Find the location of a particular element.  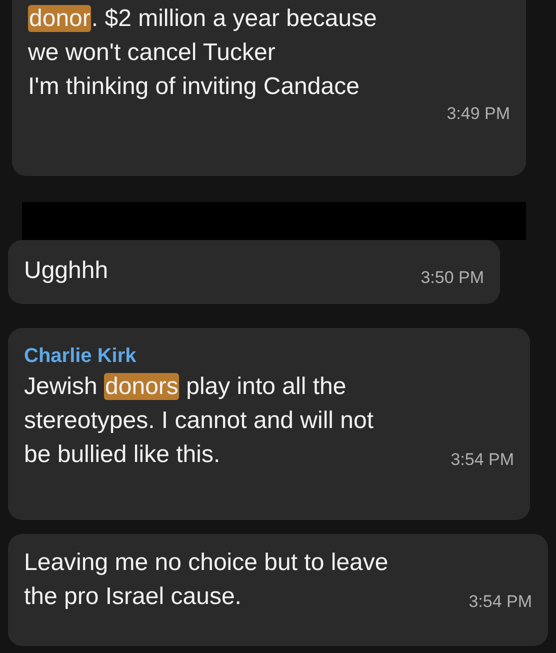

message-time: 3:50 PM is located at coordinates (452, 278).